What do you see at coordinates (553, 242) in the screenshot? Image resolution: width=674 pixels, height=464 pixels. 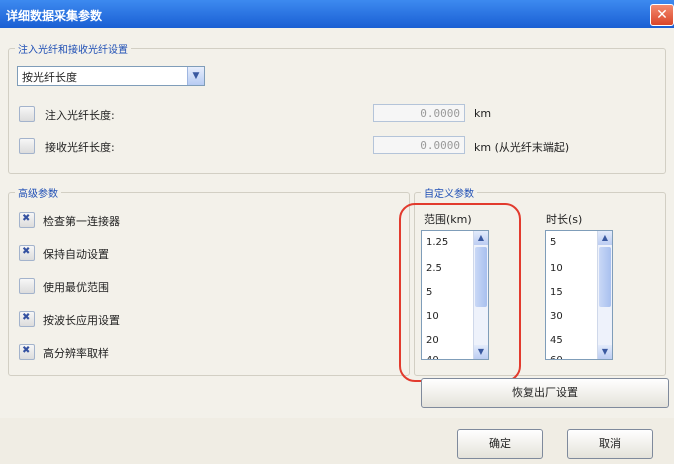 I see `list-item: 5` at bounding box center [553, 242].